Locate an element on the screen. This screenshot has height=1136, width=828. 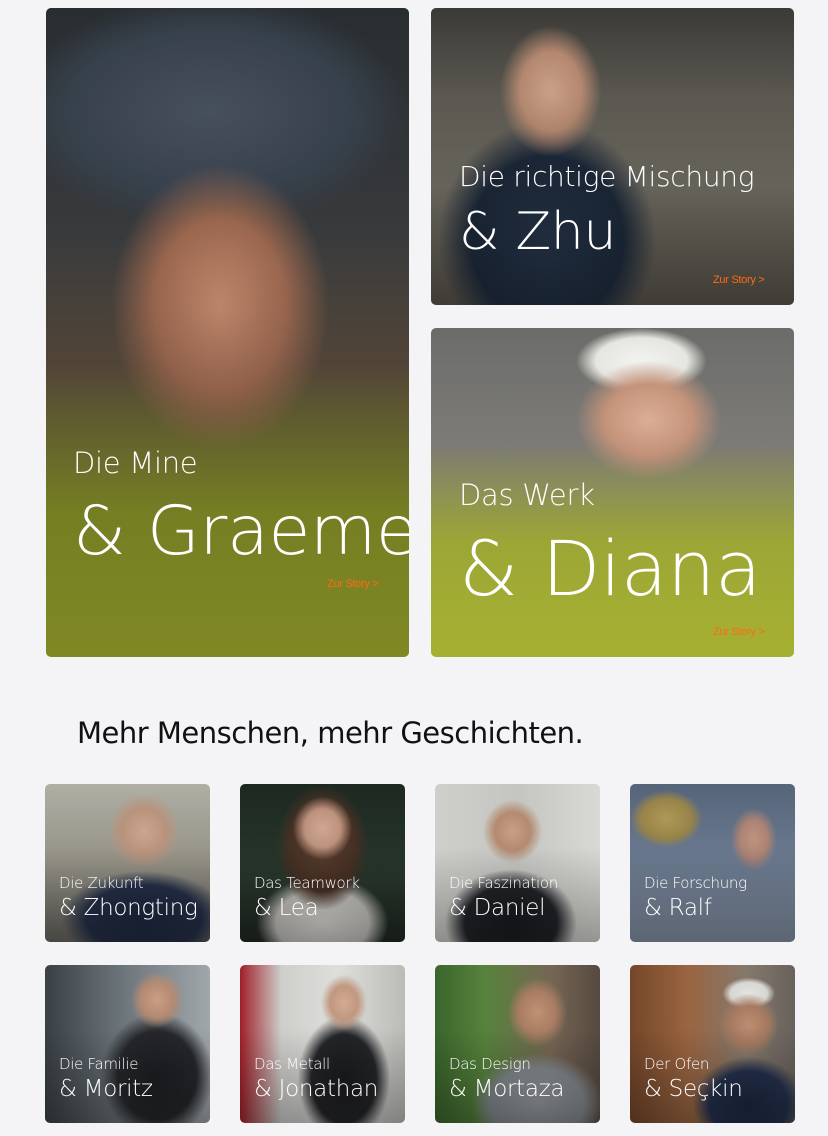
person-card-moritz: Die Familie & Moritz is located at coordinates (127, 1044).